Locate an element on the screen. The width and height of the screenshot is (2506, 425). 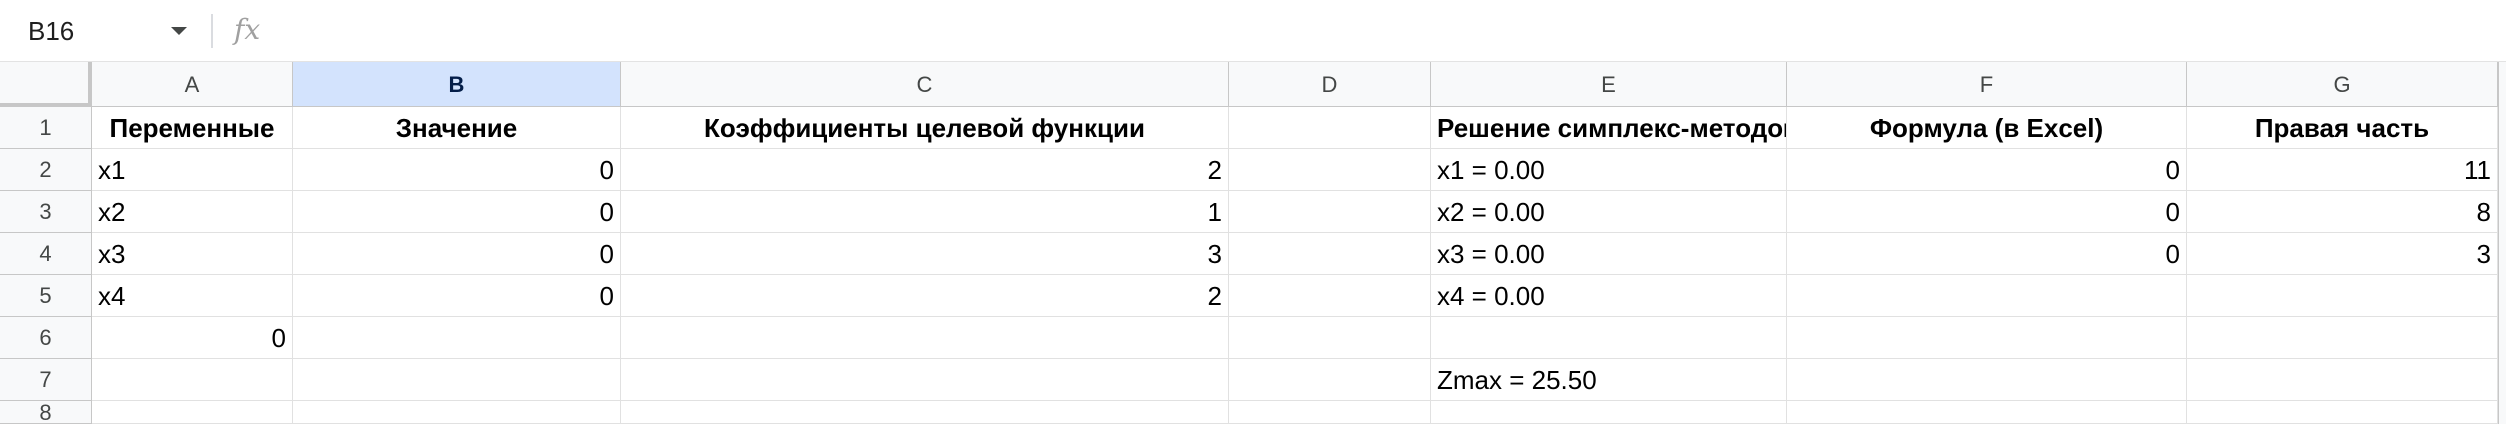
cell-c2: 2 is located at coordinates (925, 170).